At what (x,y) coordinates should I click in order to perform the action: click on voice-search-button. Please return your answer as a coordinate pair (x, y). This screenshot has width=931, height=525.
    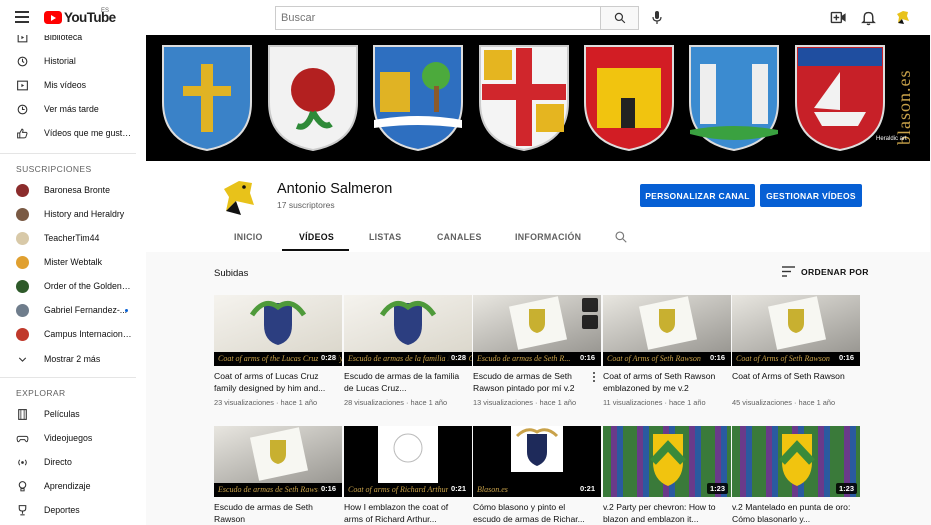
    Looking at the image, I should click on (657, 18).